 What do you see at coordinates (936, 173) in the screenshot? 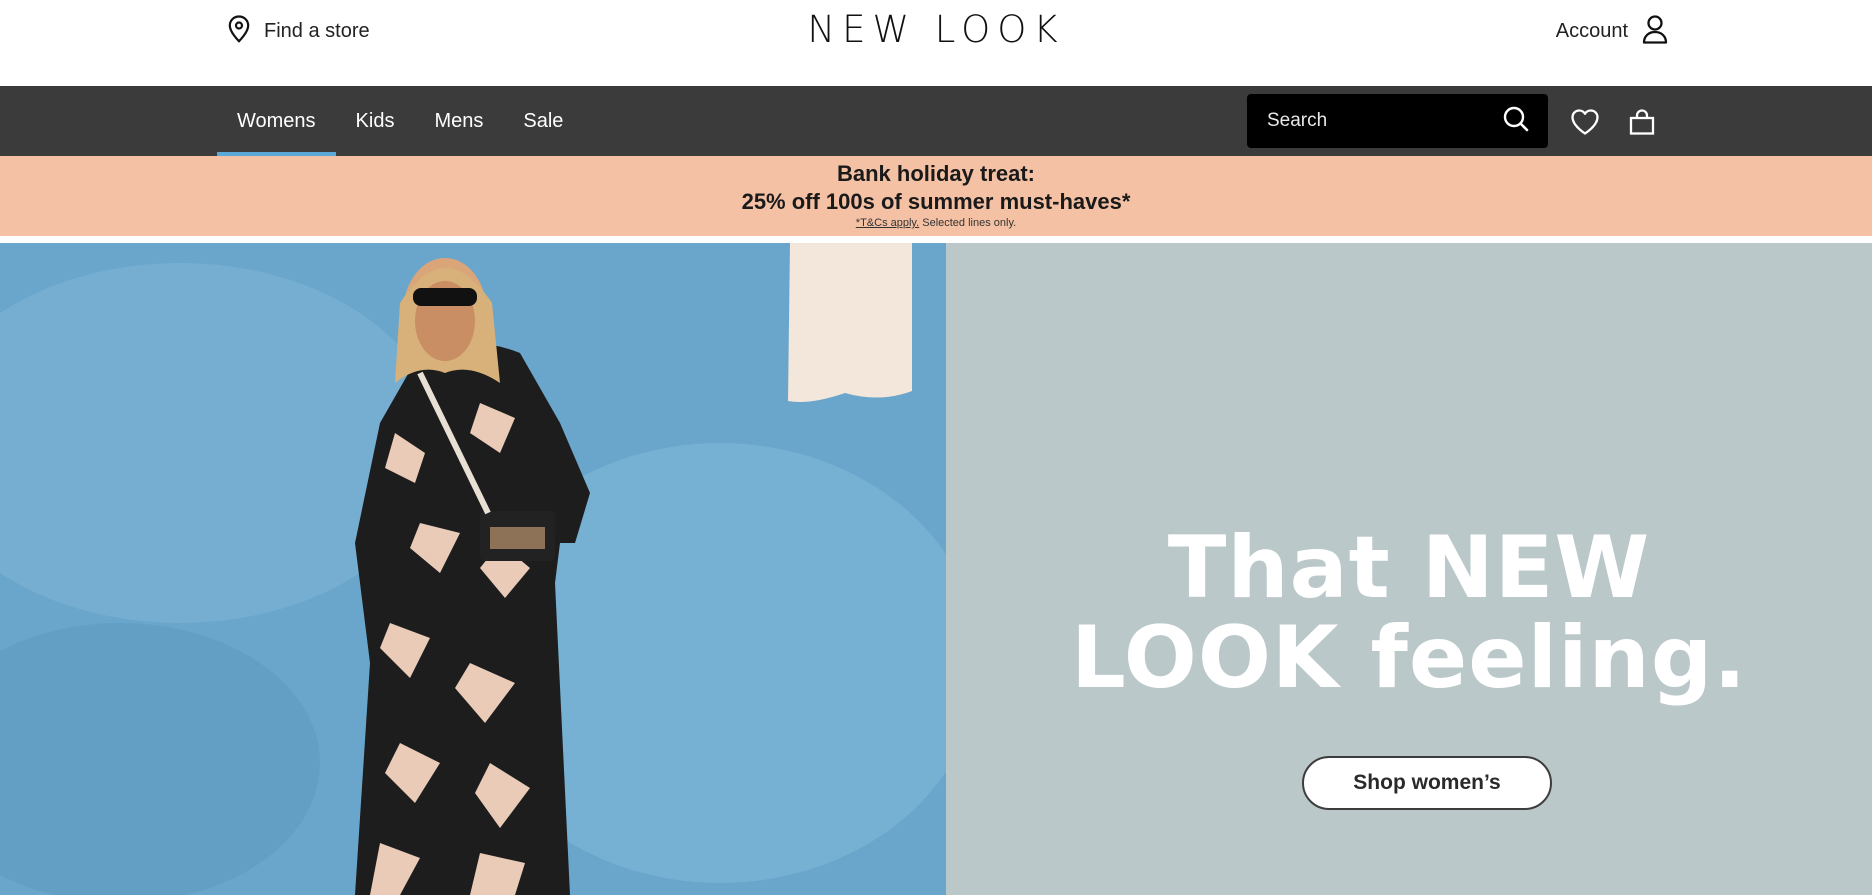
I see `promo-headline: Bank holiday treat:` at bounding box center [936, 173].